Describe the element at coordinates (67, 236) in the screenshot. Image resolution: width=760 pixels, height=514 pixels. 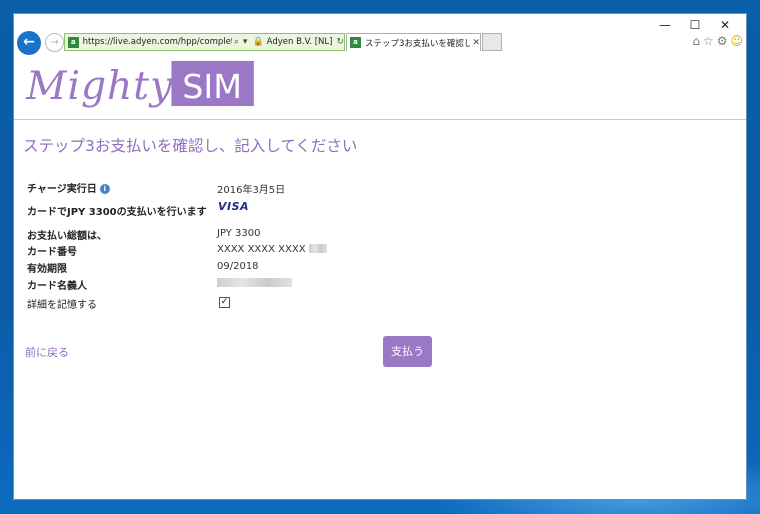
I see `total-amount-label: お支払い総額は、` at that location.